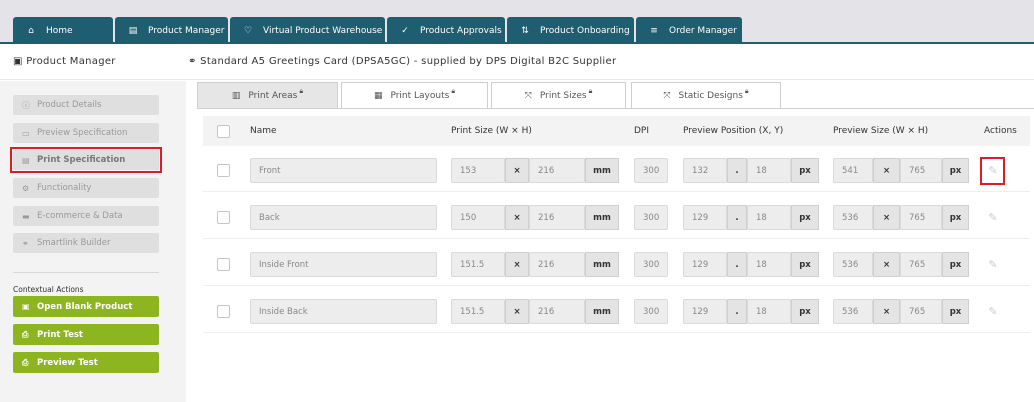  I want to click on preview-width-field: 541, so click(853, 170).